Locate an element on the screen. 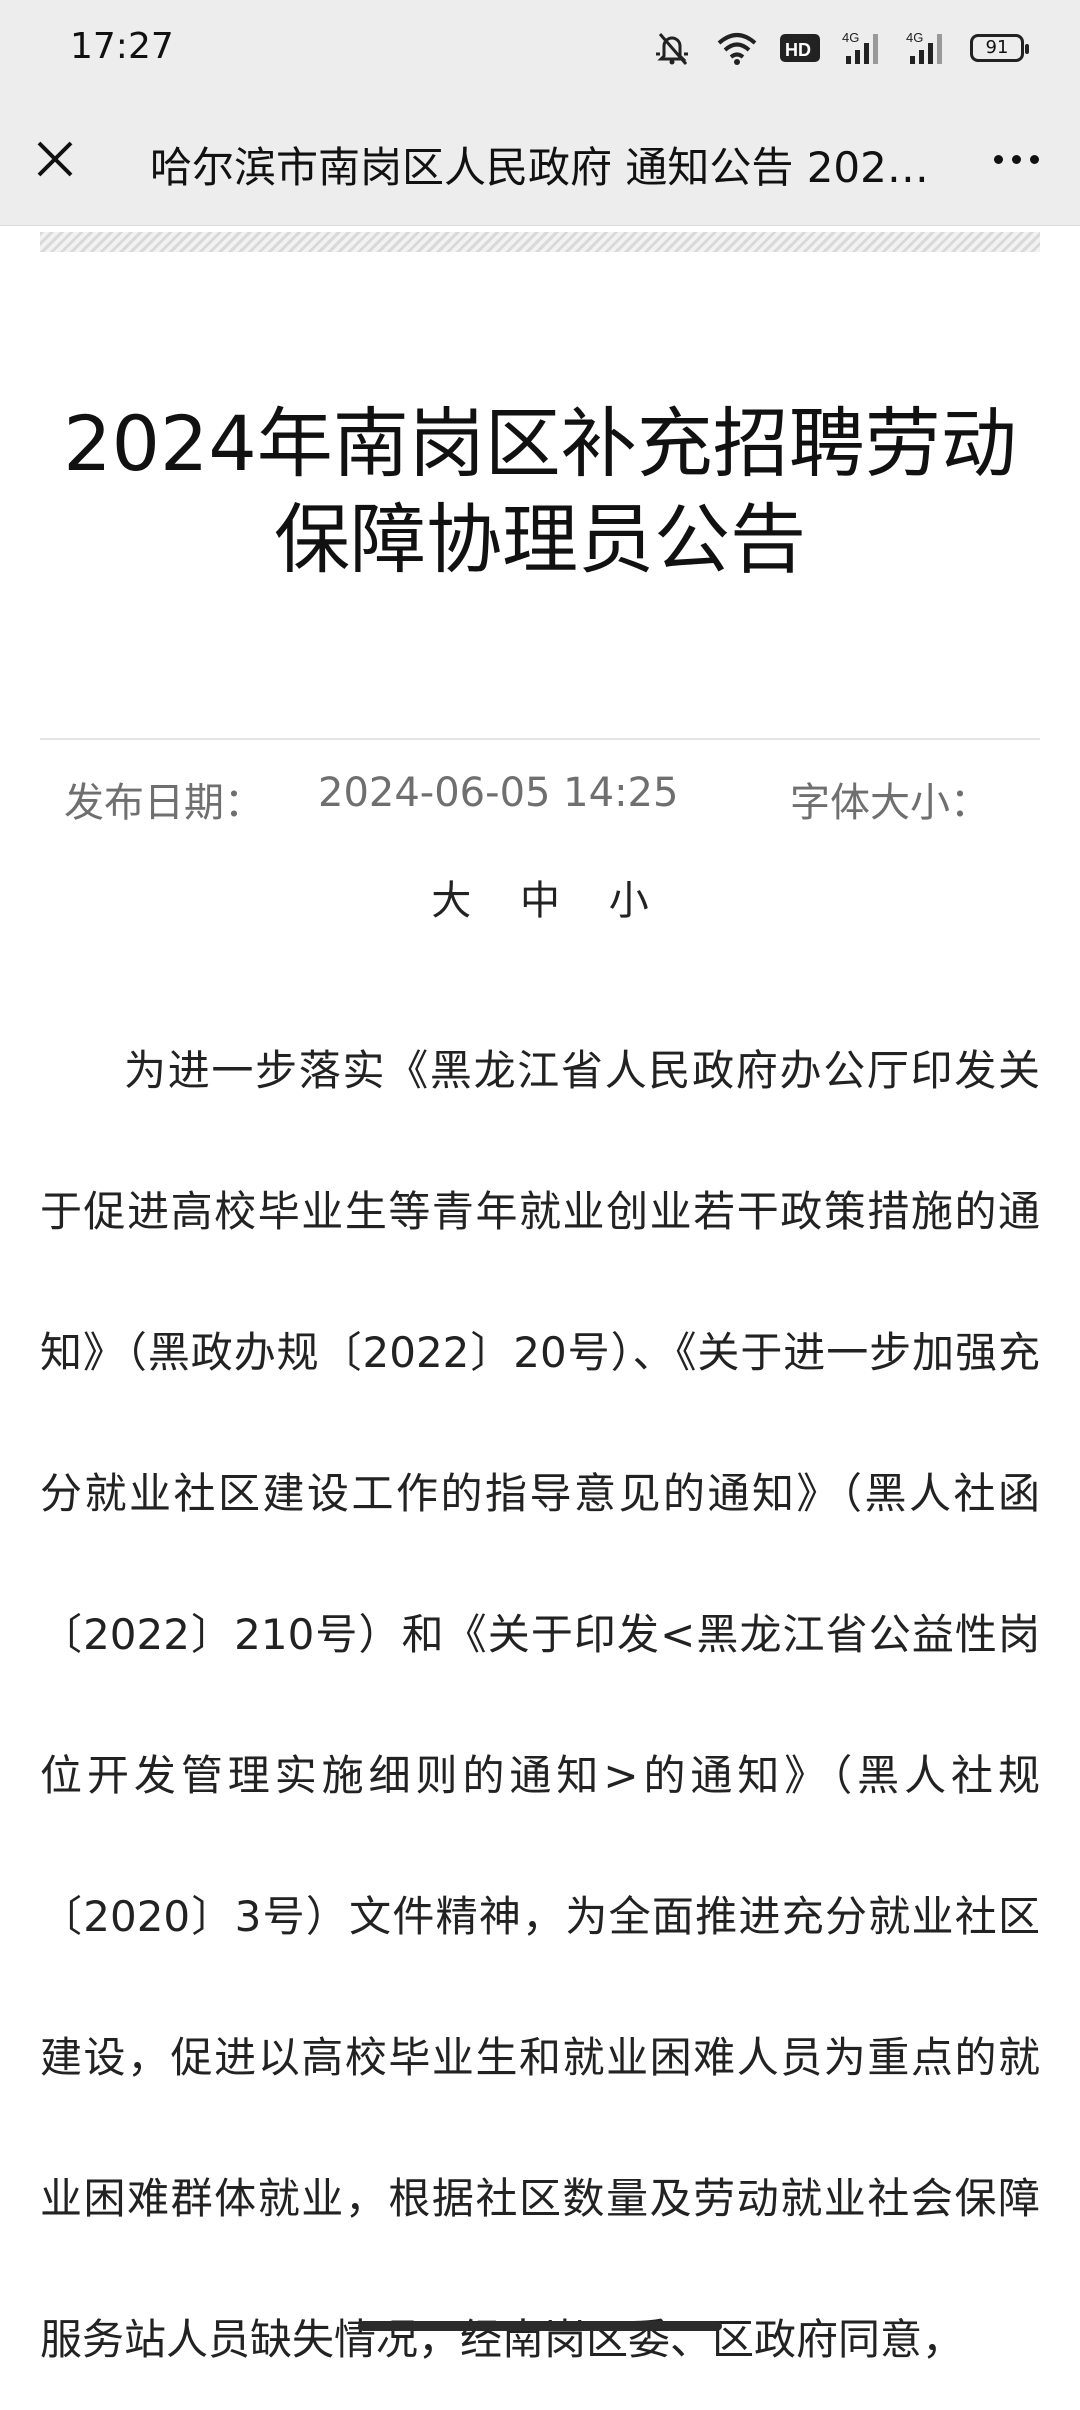  font-size-small: 小 is located at coordinates (629, 897).